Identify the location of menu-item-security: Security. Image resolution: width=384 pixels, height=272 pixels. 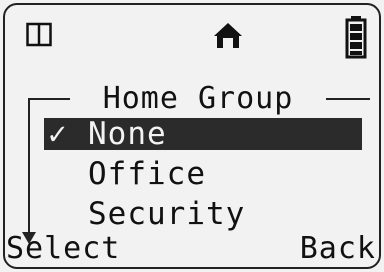
(203, 214).